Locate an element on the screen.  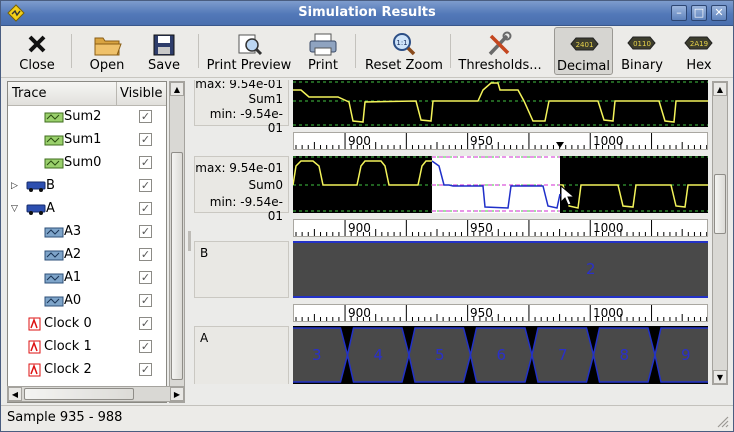
a-bus-value: 8 is located at coordinates (624, 355).